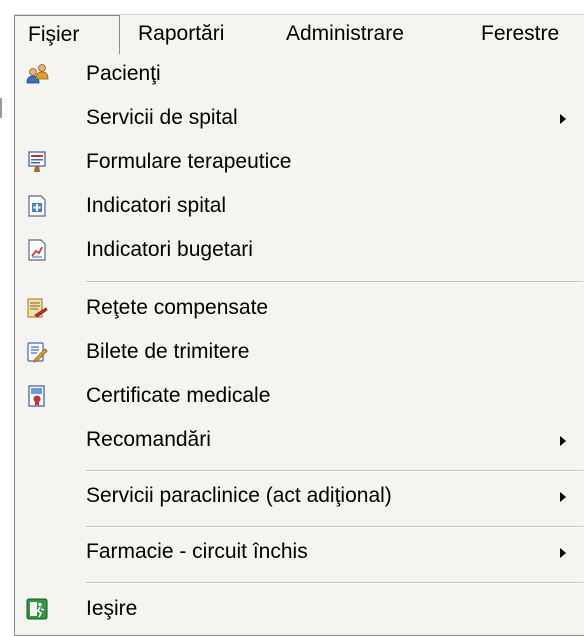 This screenshot has height=636, width=584. What do you see at coordinates (177, 307) in the screenshot?
I see `menu-item-label: Reţete compensate` at bounding box center [177, 307].